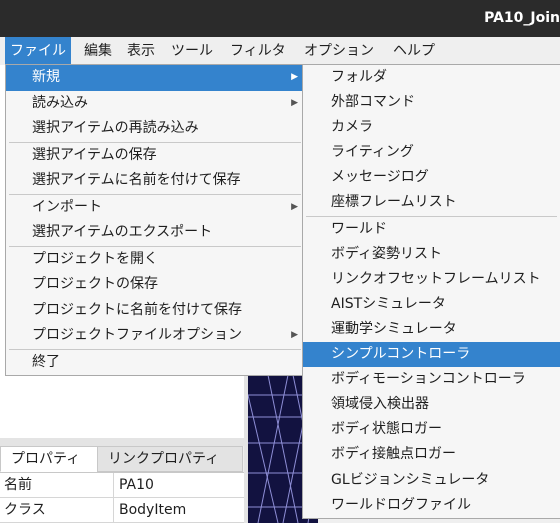  I want to click on menu-item-label: ワールドログファイル, so click(401, 504).